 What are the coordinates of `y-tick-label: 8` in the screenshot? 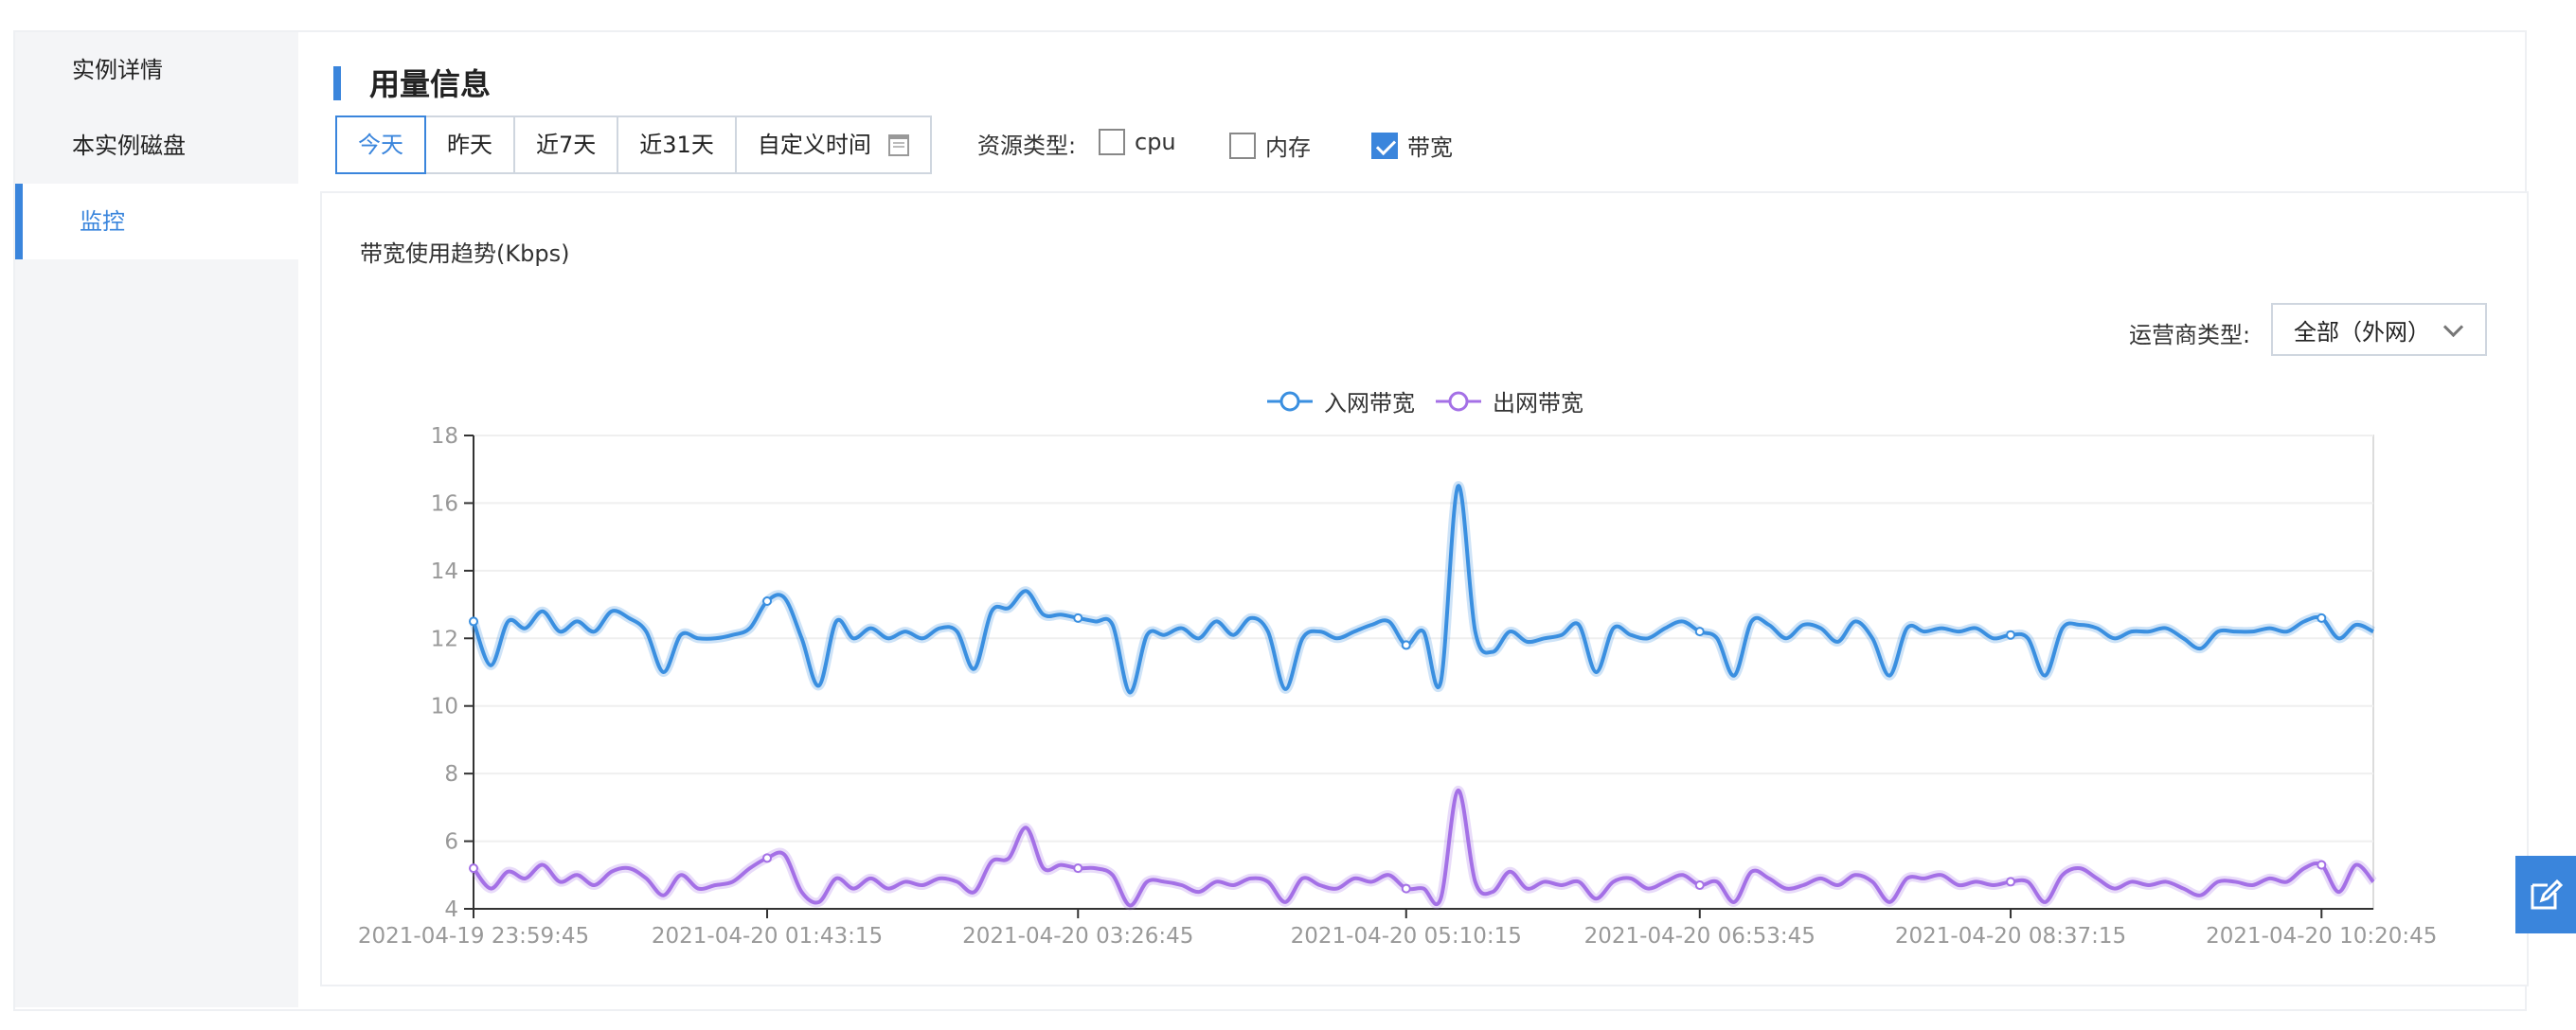 It's located at (451, 774).